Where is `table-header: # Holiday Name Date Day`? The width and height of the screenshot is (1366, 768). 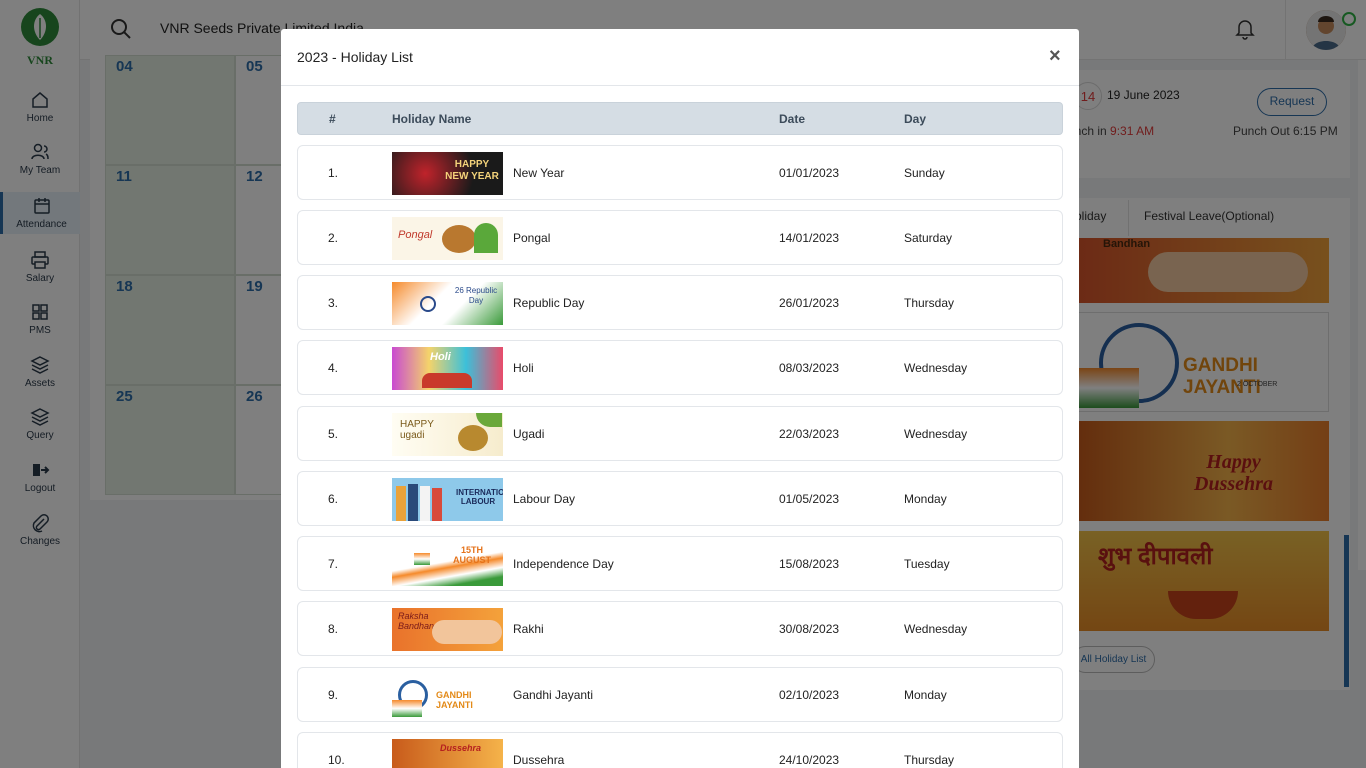 table-header: # Holiday Name Date Day is located at coordinates (680, 118).